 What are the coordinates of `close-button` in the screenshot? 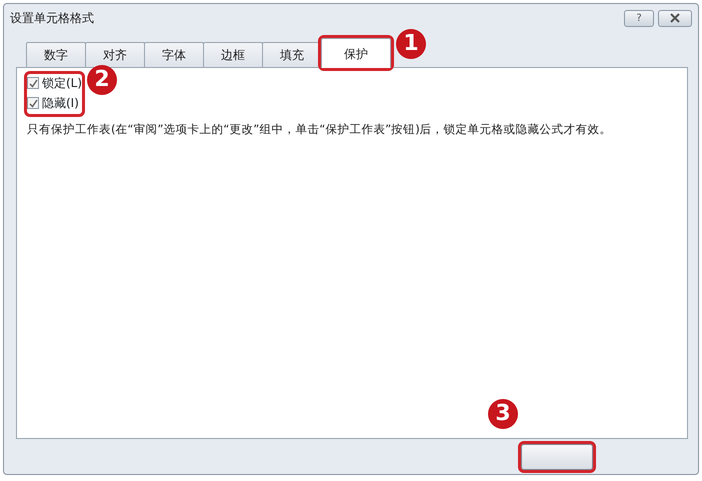 It's located at (675, 18).